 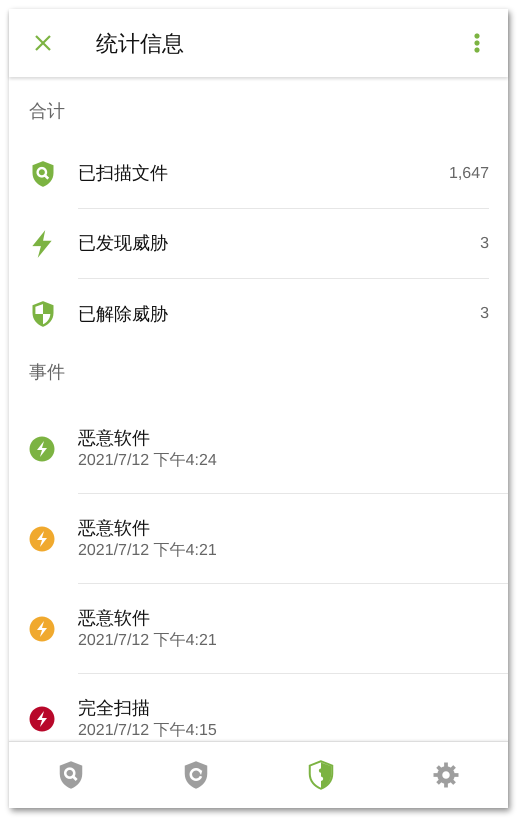 What do you see at coordinates (477, 43) in the screenshot?
I see `more-options-button` at bounding box center [477, 43].